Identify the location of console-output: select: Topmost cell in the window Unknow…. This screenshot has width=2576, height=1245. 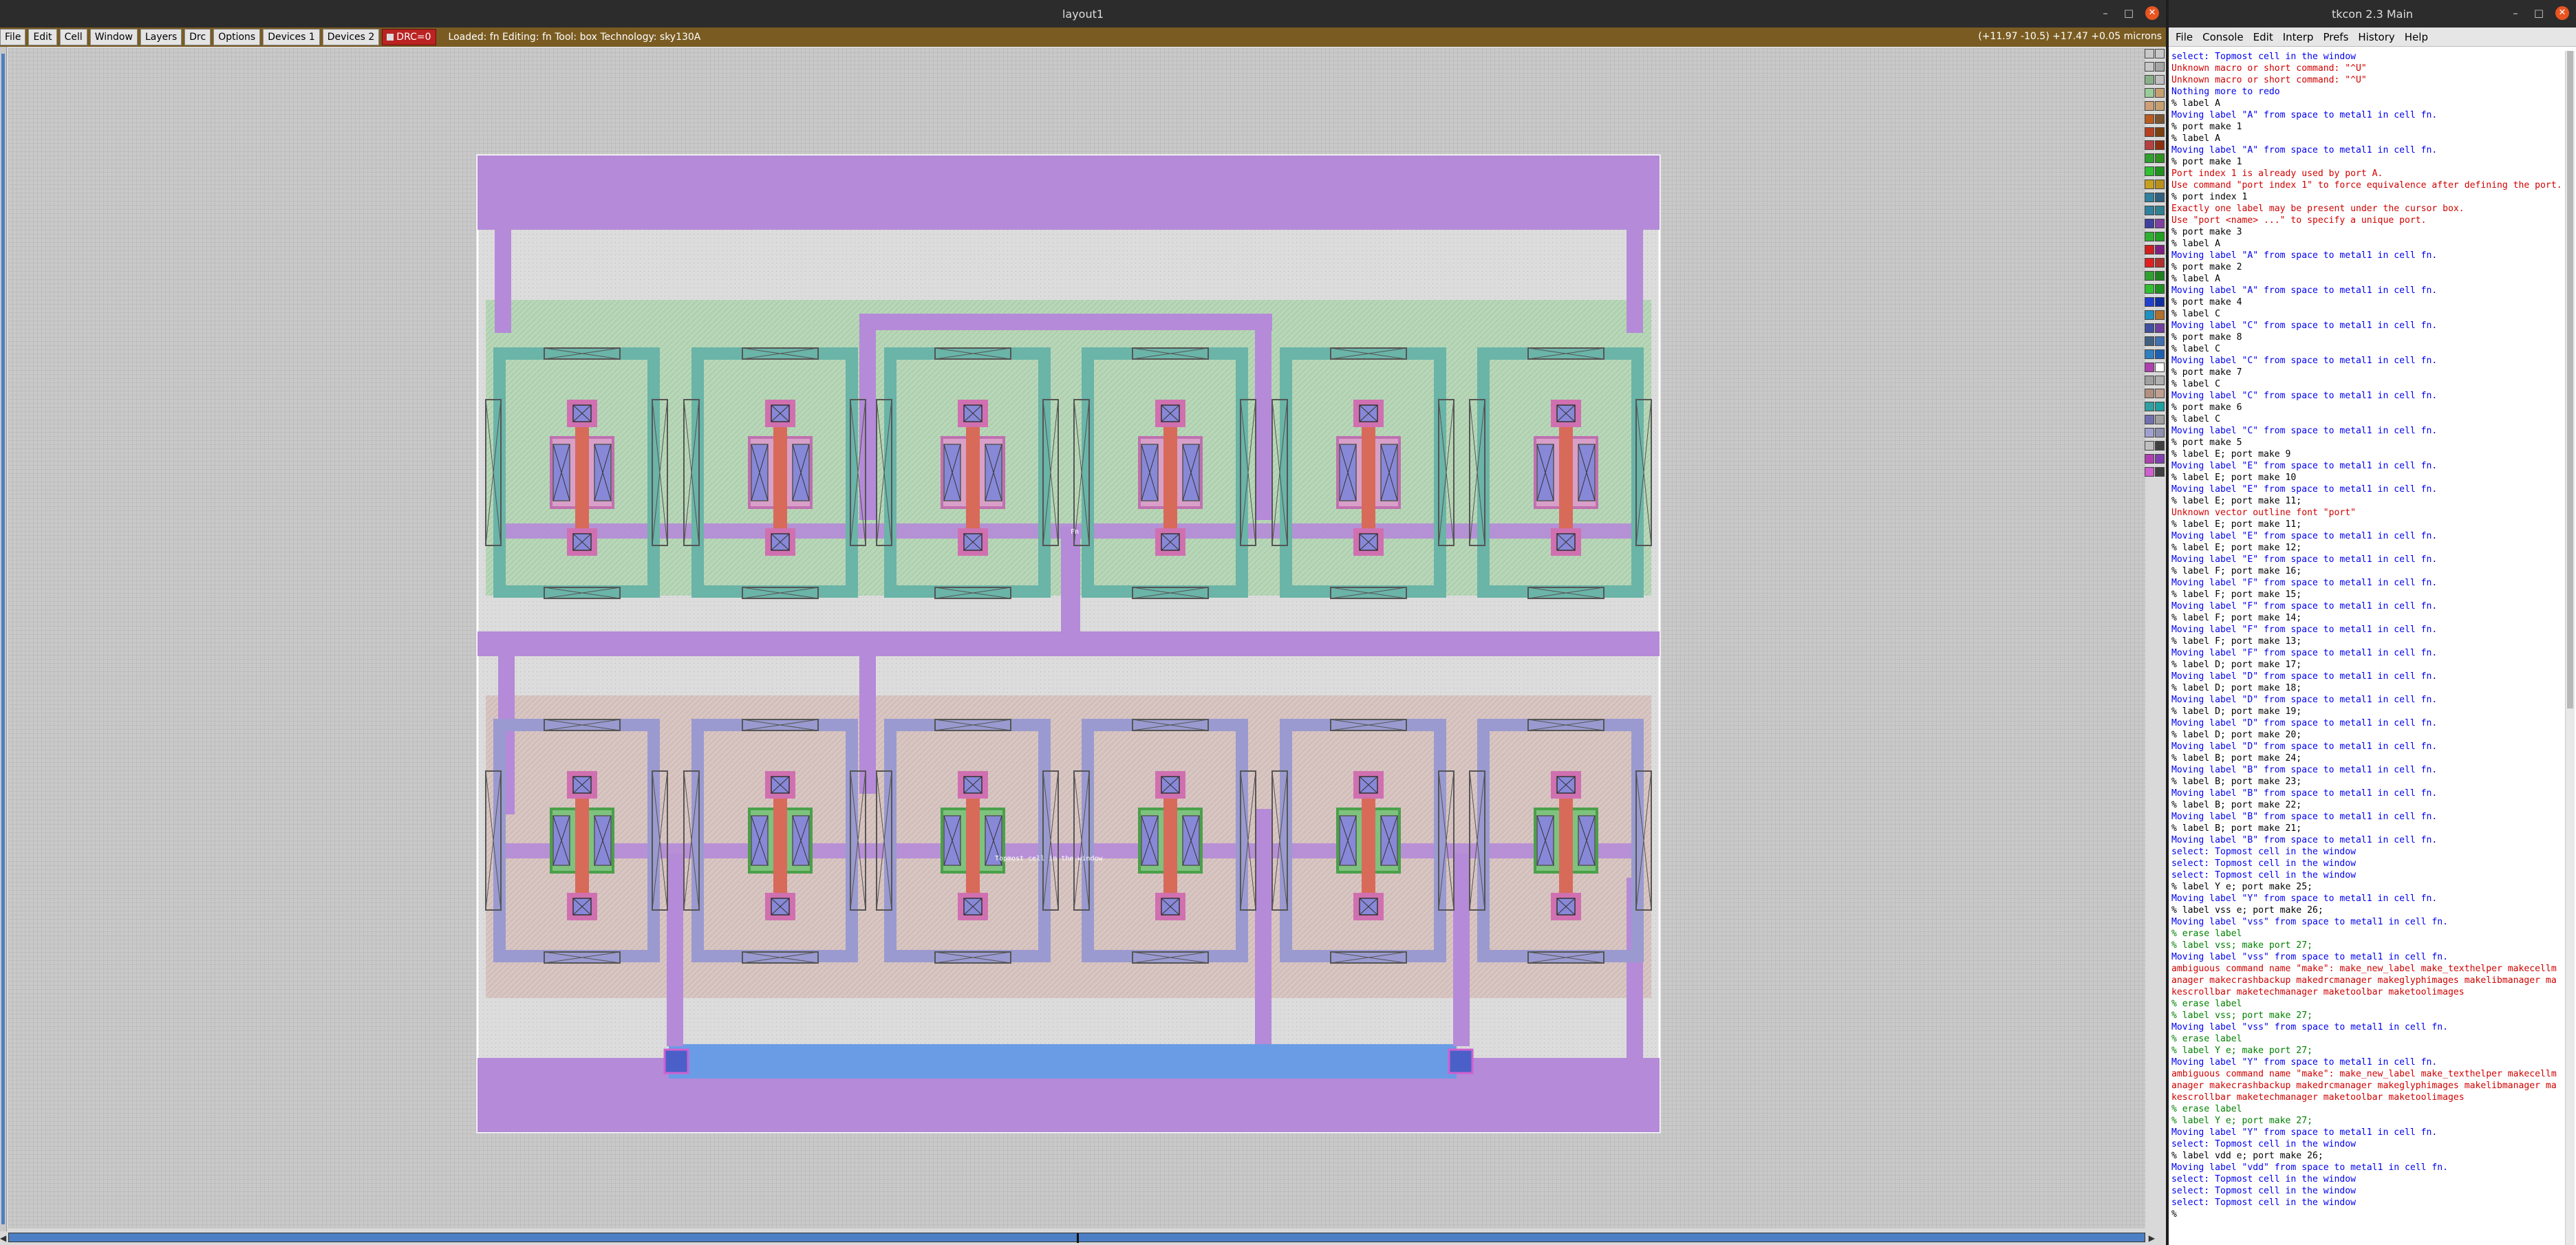
(2367, 648).